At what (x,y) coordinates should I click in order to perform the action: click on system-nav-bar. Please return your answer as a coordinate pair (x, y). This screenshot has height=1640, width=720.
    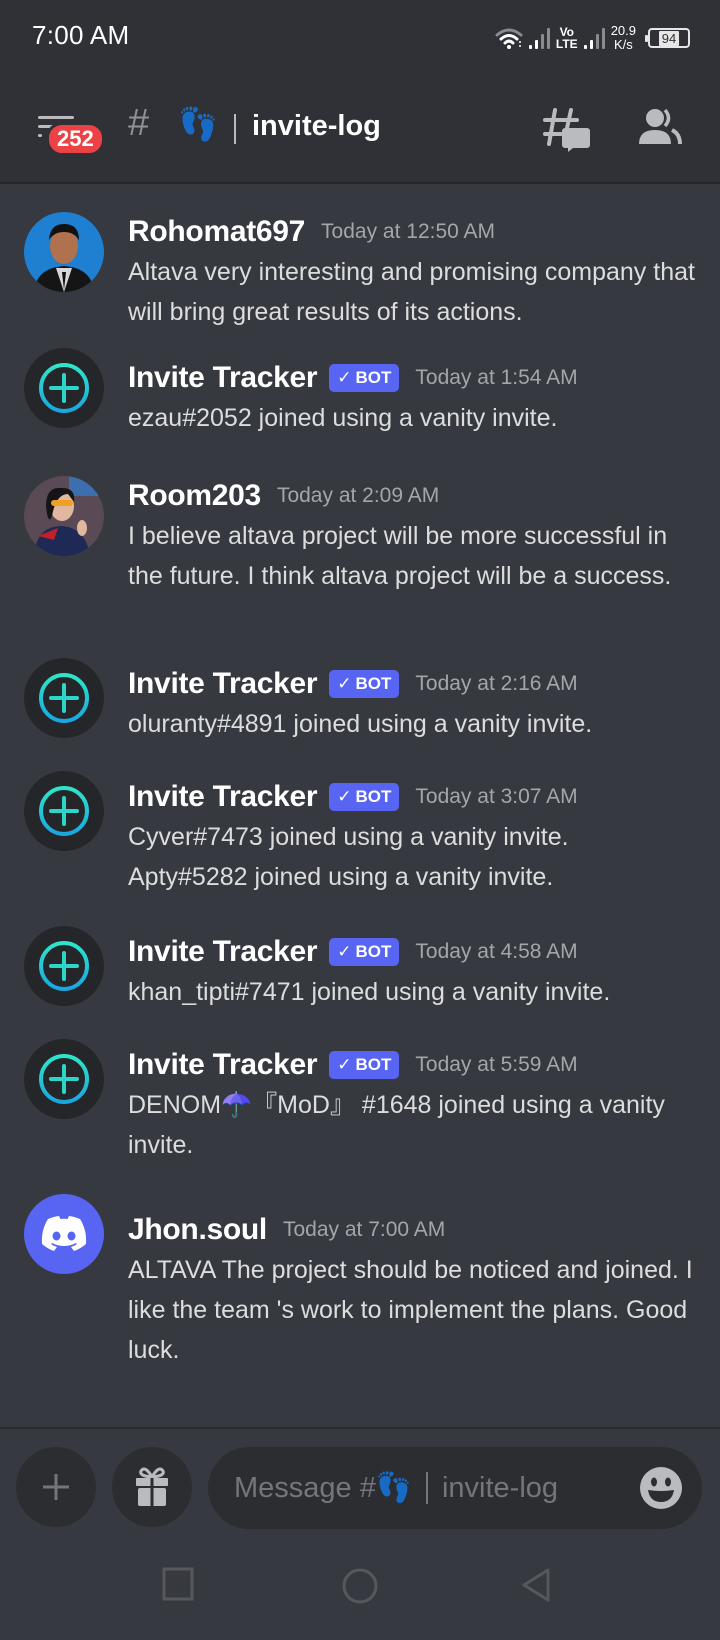
    Looking at the image, I should click on (360, 1589).